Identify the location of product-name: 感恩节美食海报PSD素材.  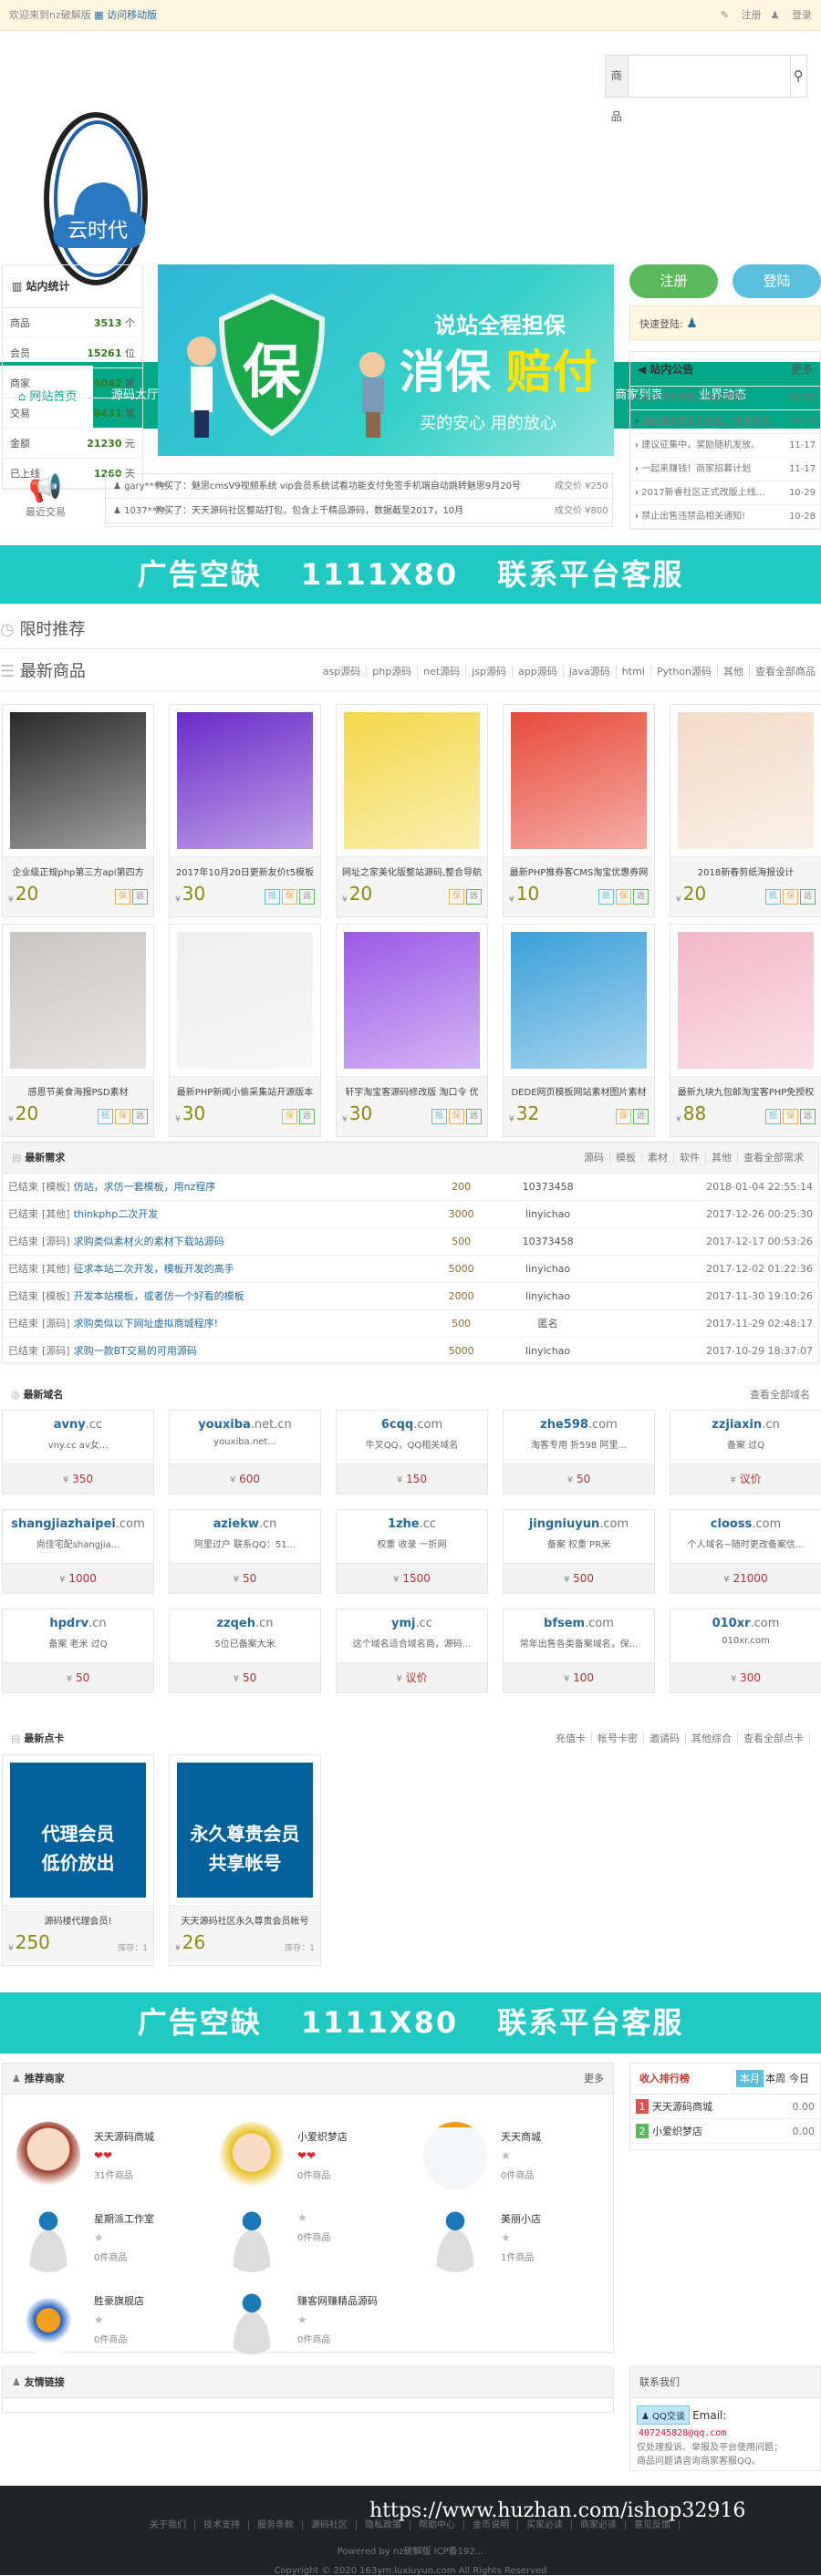
(78, 1091).